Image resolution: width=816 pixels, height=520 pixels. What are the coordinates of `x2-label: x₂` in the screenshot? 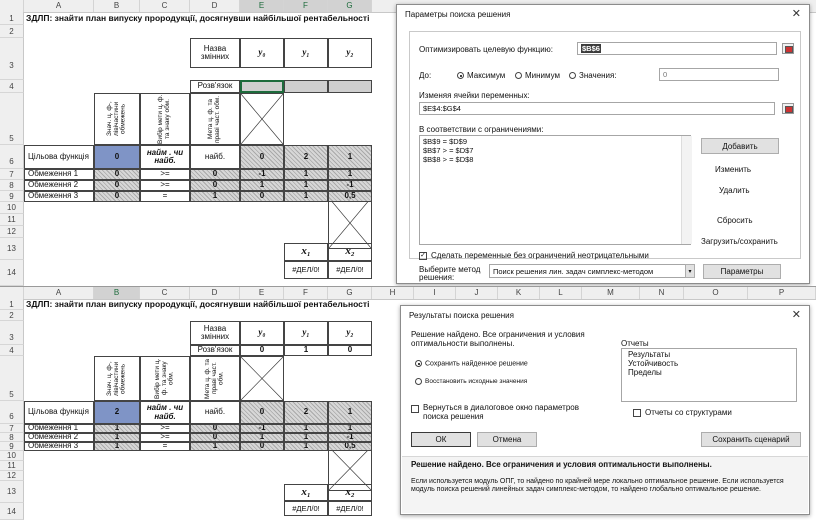 It's located at (350, 252).